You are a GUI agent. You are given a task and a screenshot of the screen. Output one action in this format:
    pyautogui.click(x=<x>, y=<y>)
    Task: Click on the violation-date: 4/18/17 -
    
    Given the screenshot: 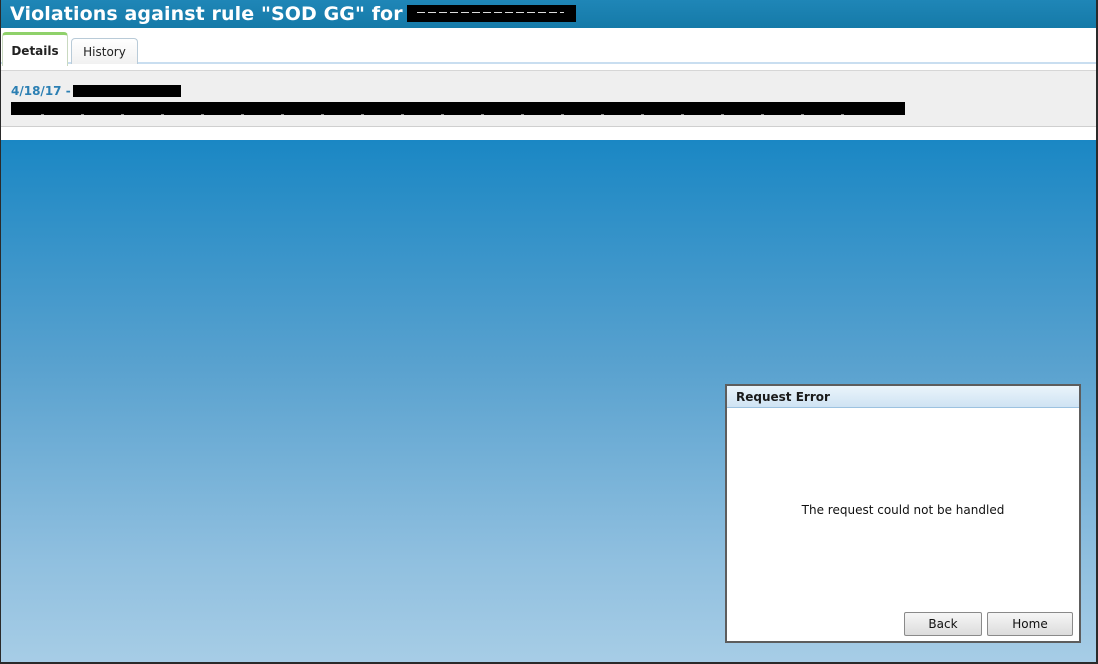 What is the action you would take?
    pyautogui.click(x=41, y=91)
    